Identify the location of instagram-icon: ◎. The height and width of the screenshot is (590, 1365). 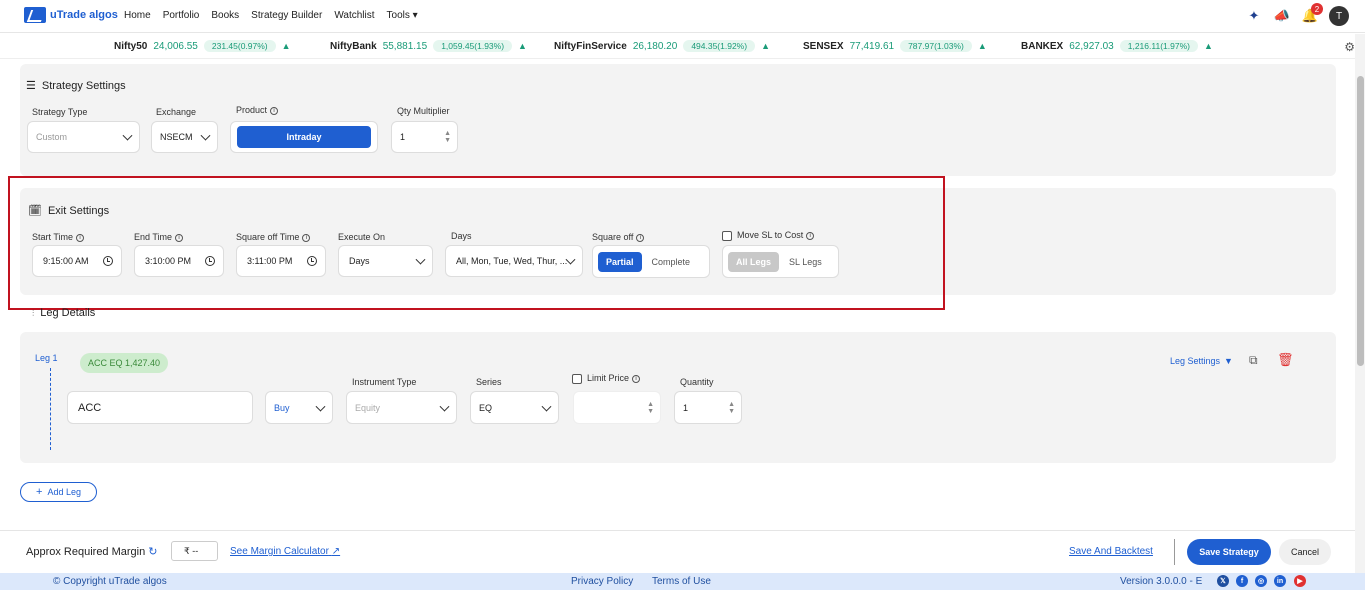
(1261, 581).